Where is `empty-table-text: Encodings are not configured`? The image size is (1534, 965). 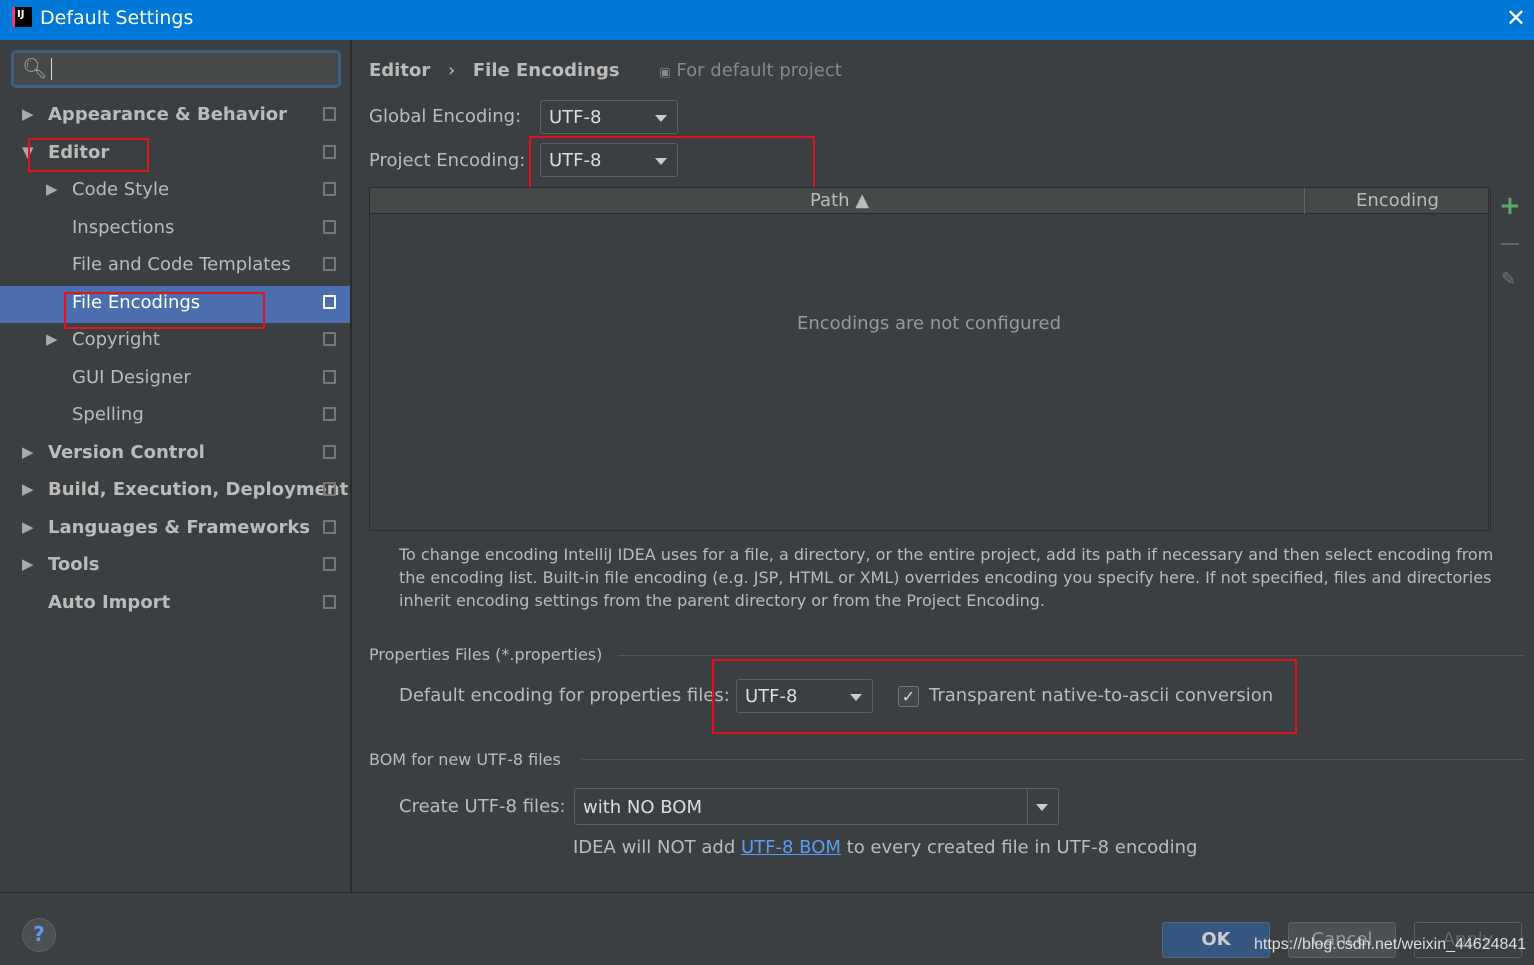 empty-table-text: Encodings are not configured is located at coordinates (929, 323).